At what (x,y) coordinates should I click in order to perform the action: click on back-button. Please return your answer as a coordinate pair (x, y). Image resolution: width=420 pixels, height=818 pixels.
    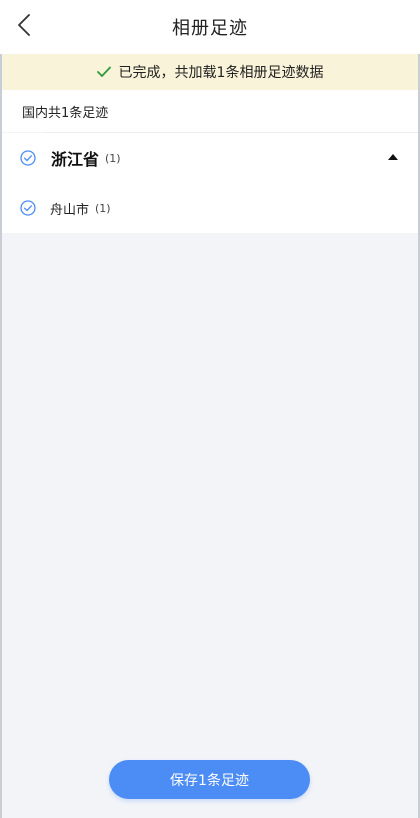
    Looking at the image, I should click on (24, 27).